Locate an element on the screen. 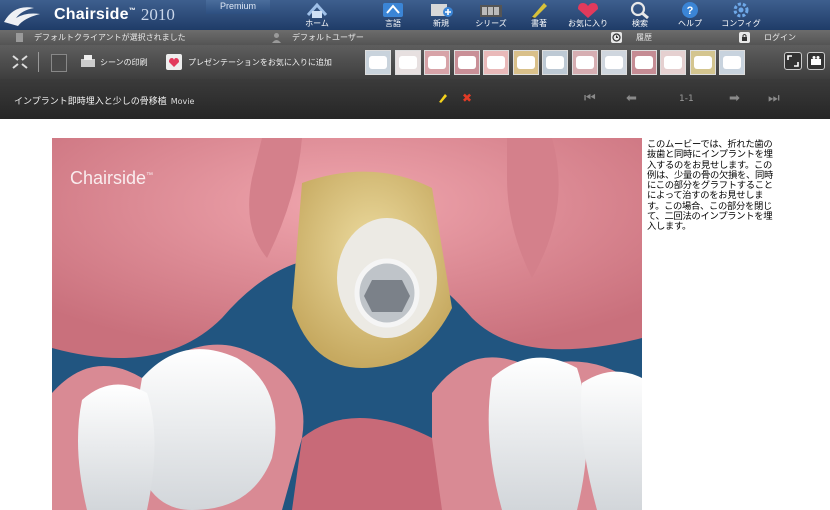 Image resolution: width=830 pixels, height=510 pixels. client-status: デフォルトクライアントが選択されました is located at coordinates (110, 37).